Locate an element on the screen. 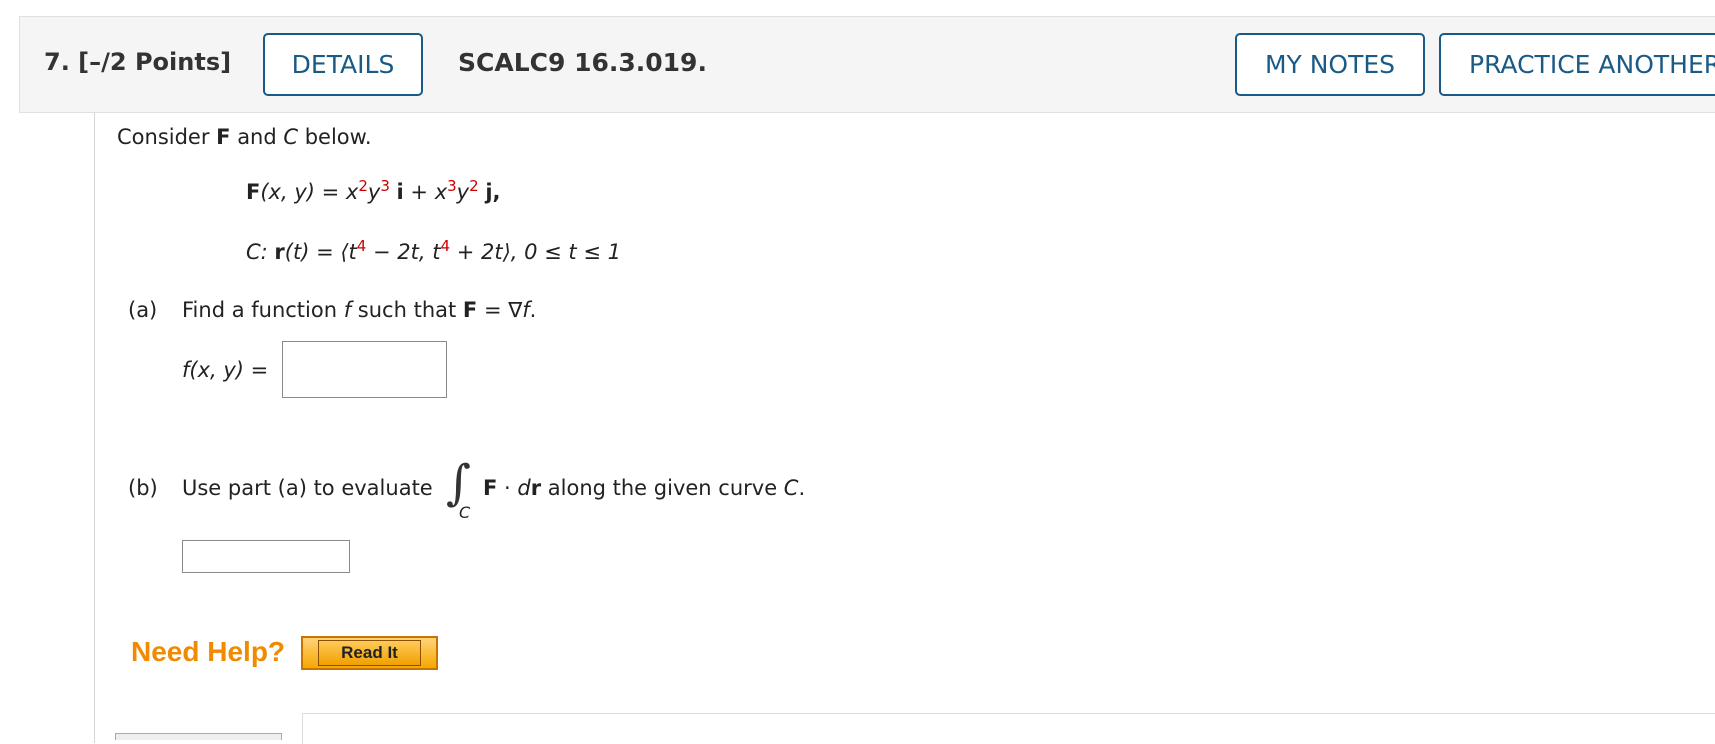  part-b-integrand: F · dr along the given curve C. is located at coordinates (644, 488).